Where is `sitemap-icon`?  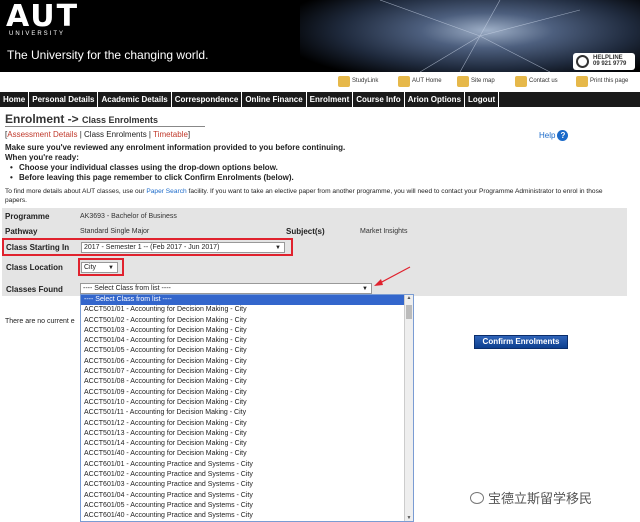 sitemap-icon is located at coordinates (463, 81).